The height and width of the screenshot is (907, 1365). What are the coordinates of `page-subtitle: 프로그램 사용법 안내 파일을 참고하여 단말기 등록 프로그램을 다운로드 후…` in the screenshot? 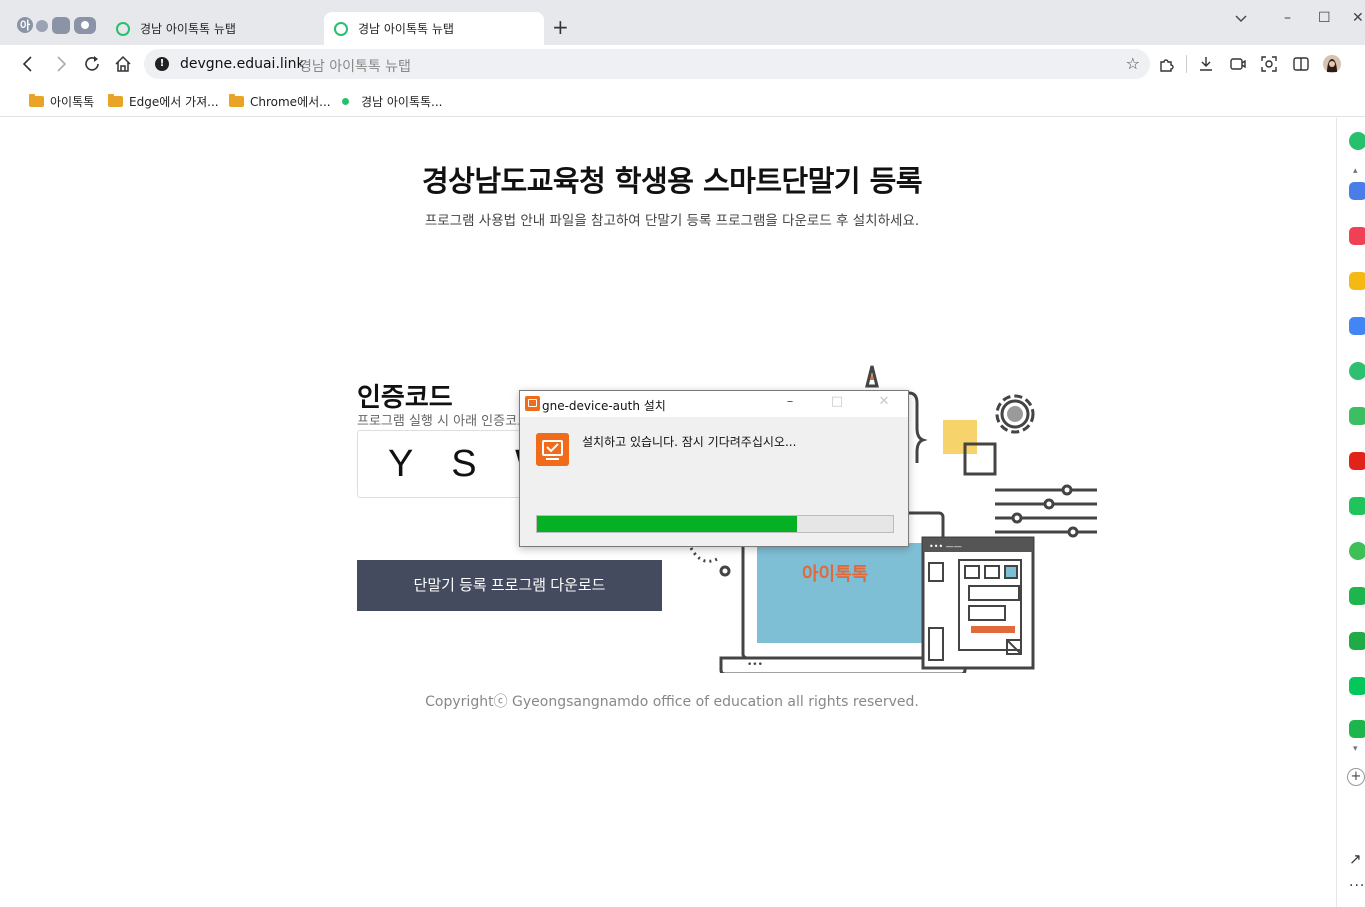 It's located at (672, 221).